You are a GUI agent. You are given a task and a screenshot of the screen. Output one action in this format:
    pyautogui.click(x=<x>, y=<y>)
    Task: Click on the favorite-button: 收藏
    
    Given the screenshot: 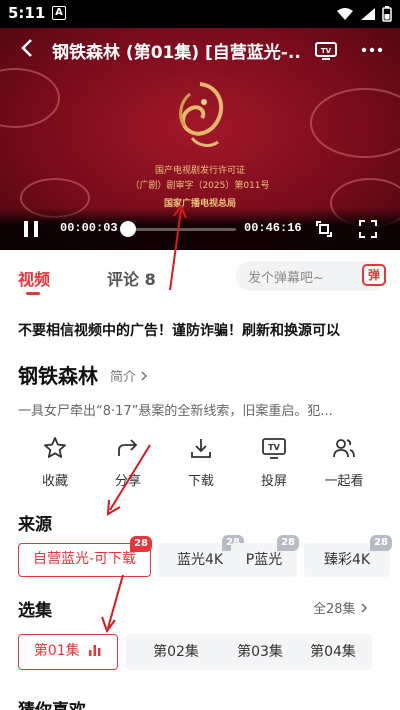 What is the action you would take?
    pyautogui.click(x=55, y=462)
    